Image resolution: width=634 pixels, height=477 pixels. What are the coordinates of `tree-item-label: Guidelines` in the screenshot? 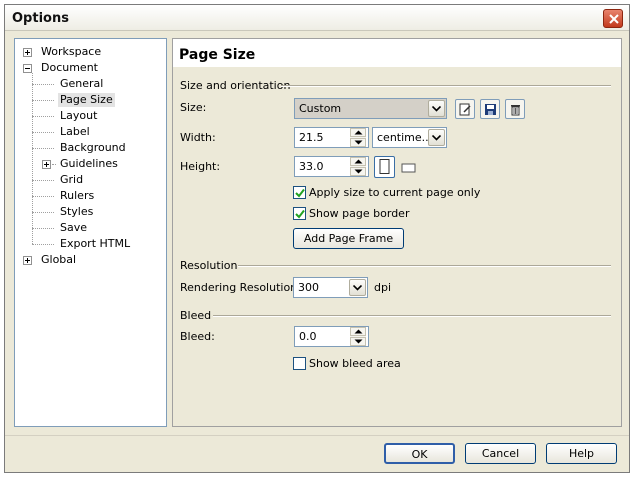 It's located at (89, 163).